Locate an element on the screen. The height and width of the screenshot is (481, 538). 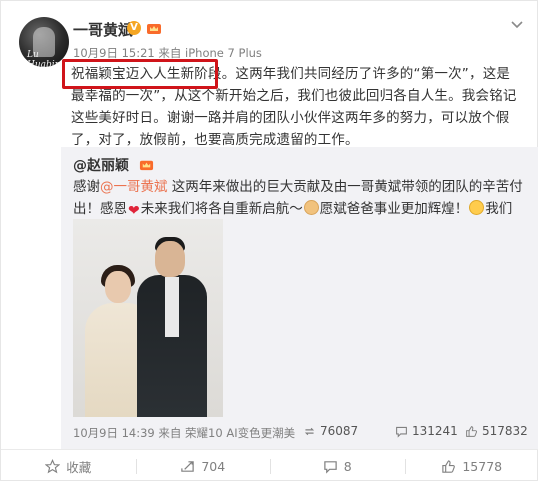
heart-icon: ❤ is located at coordinates (134, 211).